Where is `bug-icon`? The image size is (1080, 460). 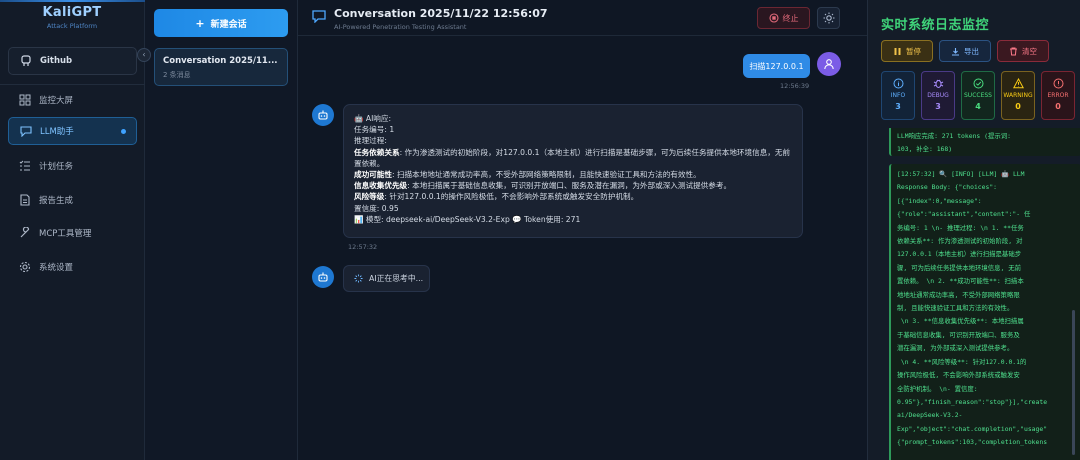
bug-icon is located at coordinates (938, 83).